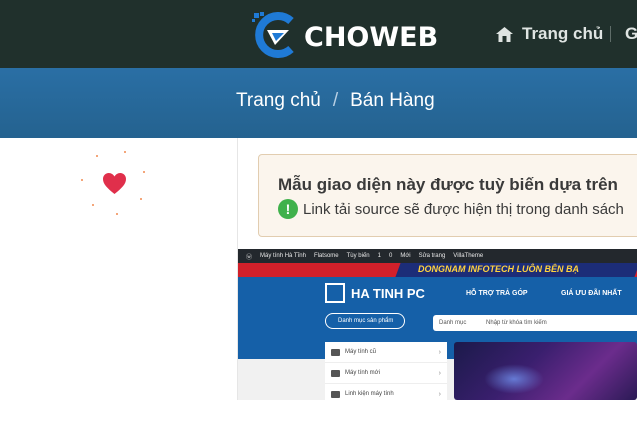 The height and width of the screenshot is (422, 637). Describe the element at coordinates (249, 257) in the screenshot. I see `wordpress-icon: ⓦ` at that location.